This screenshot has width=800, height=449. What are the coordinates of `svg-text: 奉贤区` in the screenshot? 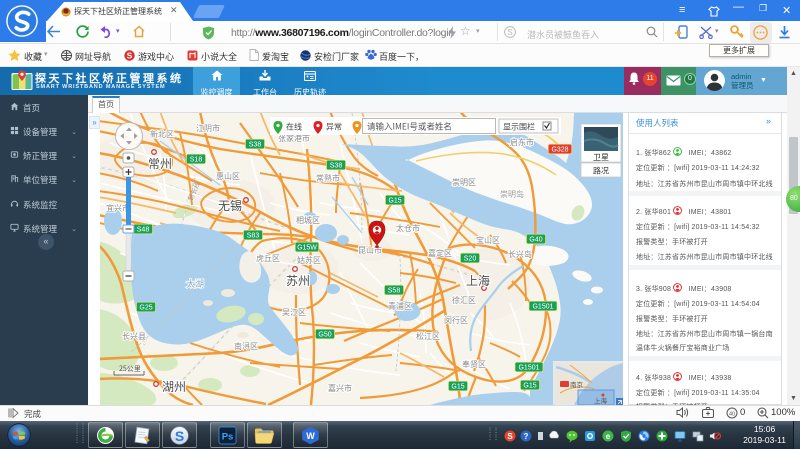 It's located at (474, 364).